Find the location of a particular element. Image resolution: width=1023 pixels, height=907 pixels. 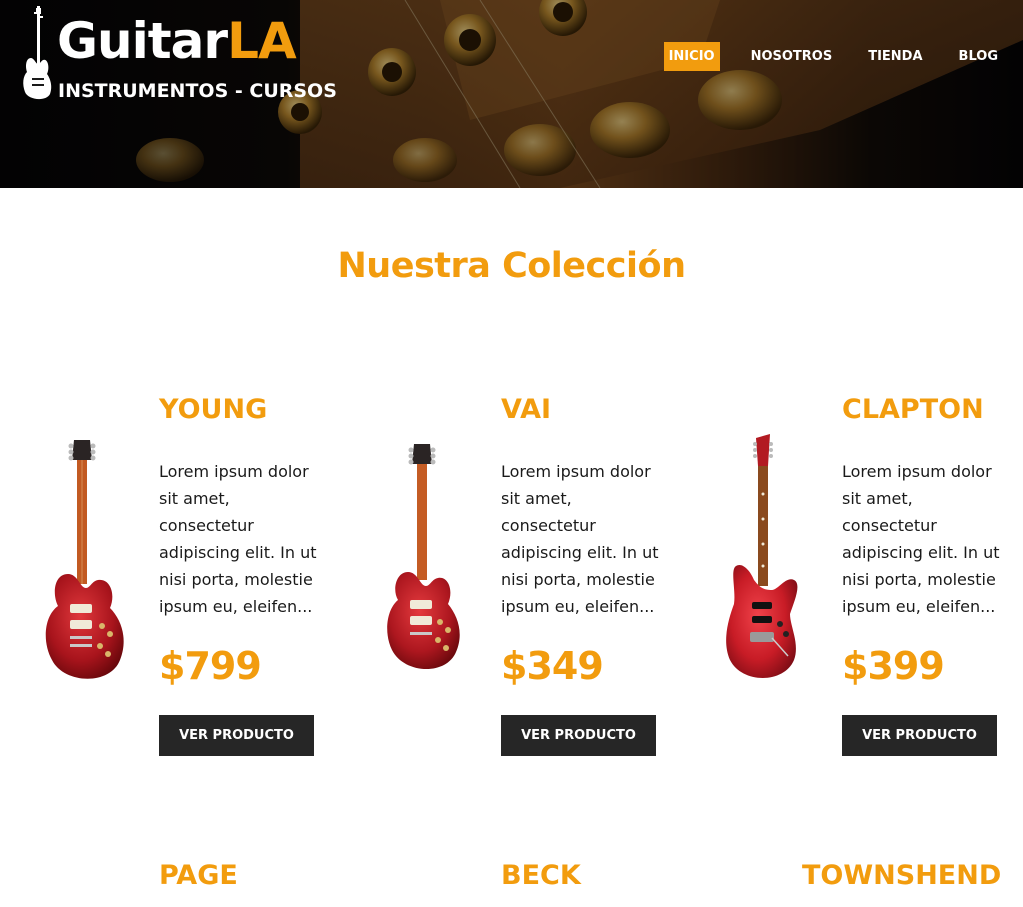

nav-link-inicio: INICIO is located at coordinates (691, 56).